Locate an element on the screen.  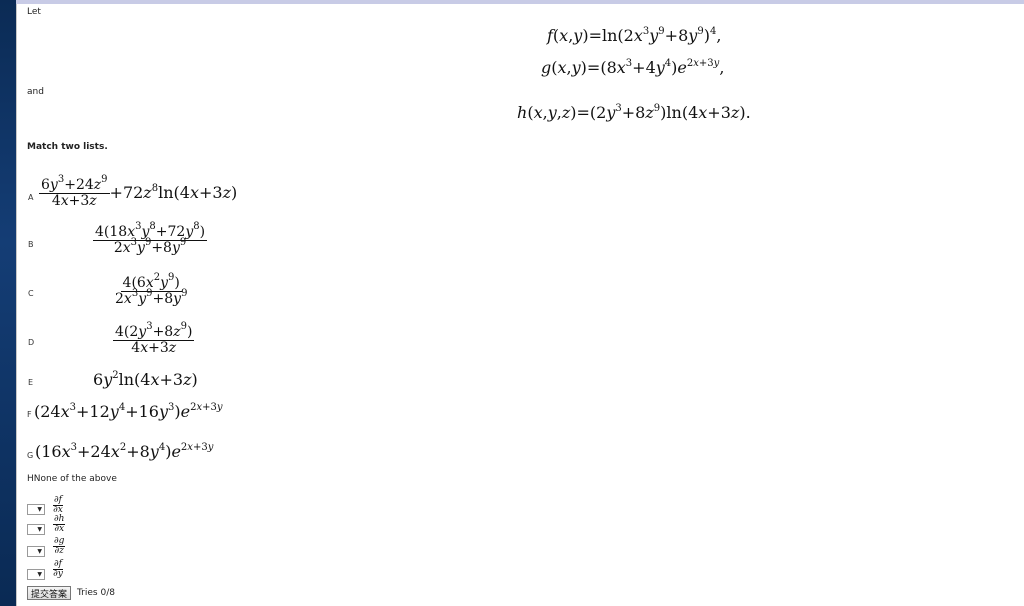
option-e-expression: 6y2ln(4x+3z) is located at coordinates (145, 379).